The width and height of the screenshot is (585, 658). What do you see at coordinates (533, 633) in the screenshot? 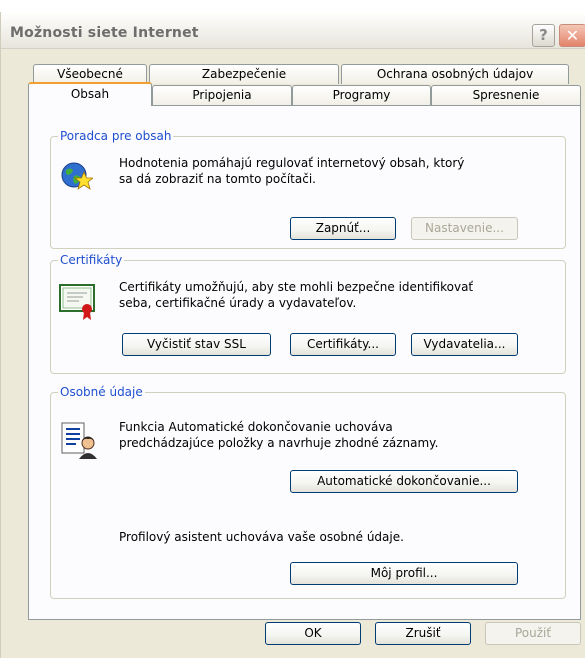
I see `apply-button: Použiť` at bounding box center [533, 633].